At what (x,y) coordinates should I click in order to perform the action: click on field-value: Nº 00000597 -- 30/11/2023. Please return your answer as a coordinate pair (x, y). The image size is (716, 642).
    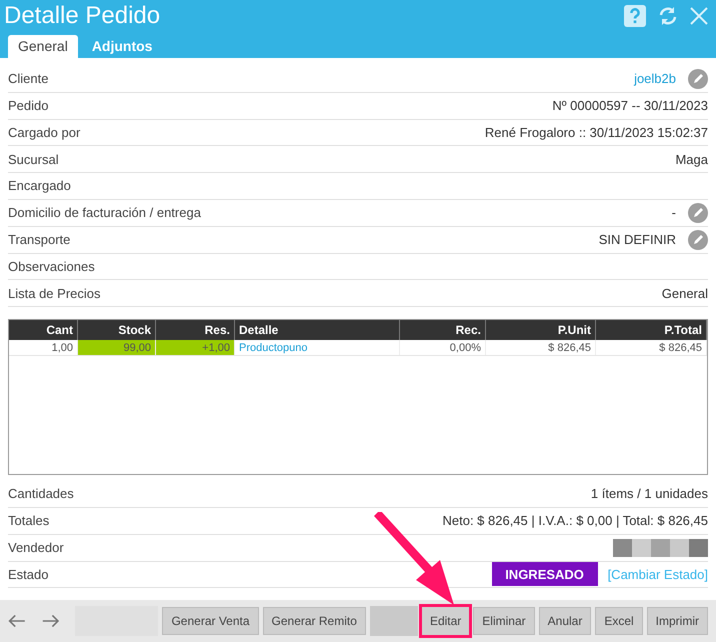
    Looking at the image, I should click on (630, 105).